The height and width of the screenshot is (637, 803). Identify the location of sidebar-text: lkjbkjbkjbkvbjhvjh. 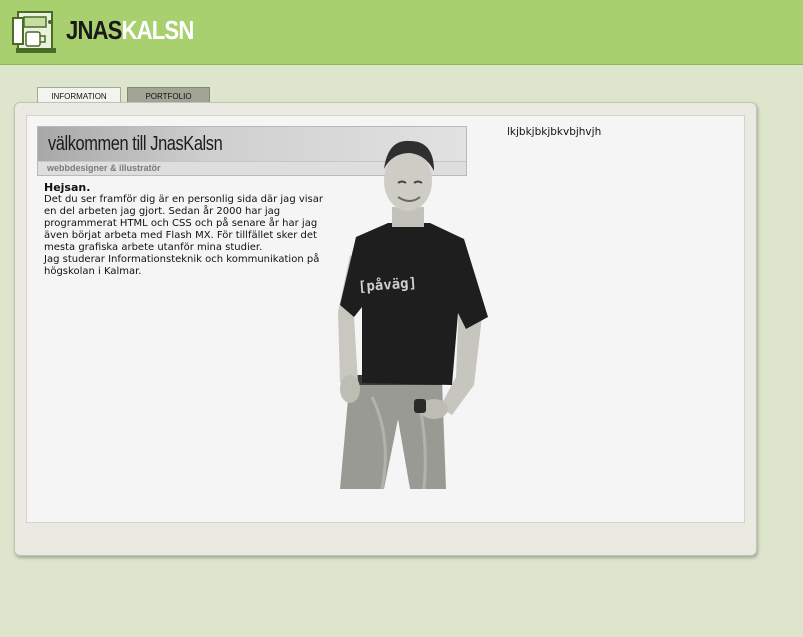
(554, 132).